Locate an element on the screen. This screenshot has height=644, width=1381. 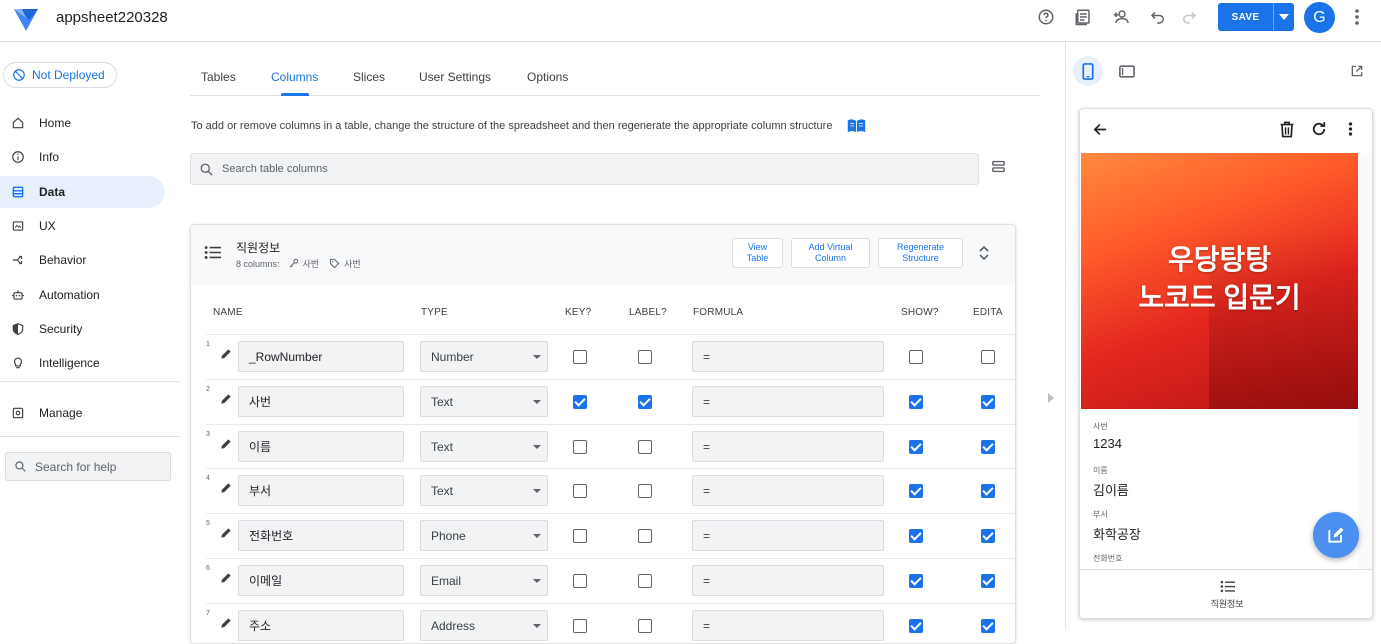
open-book-icon is located at coordinates (856, 126).